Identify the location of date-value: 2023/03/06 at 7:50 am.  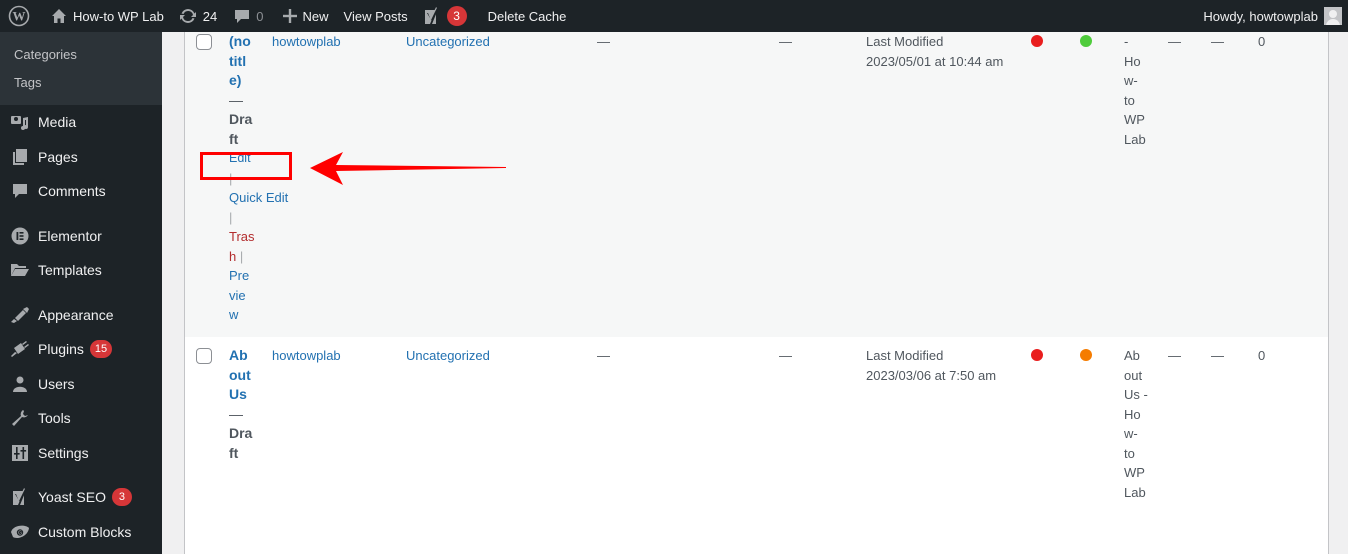
(931, 375).